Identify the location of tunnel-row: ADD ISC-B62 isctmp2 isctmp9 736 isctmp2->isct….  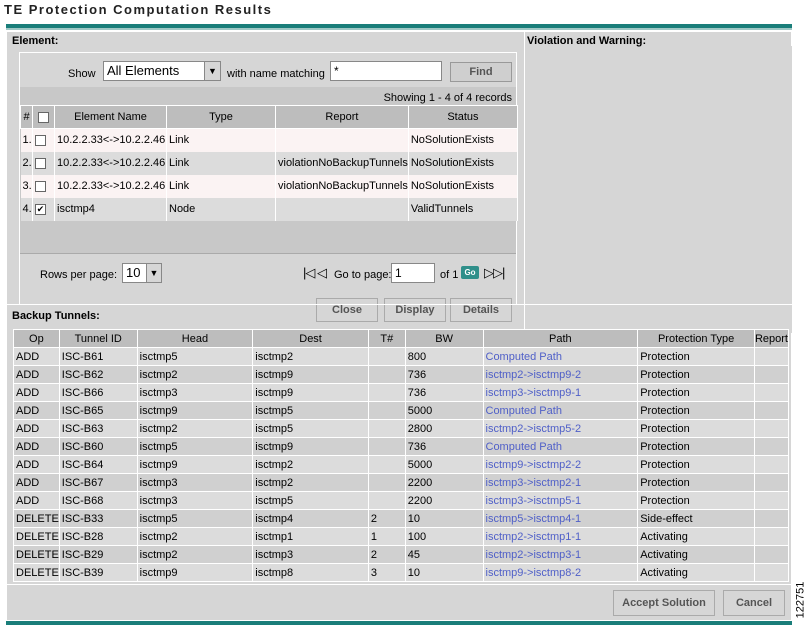
(401, 374).